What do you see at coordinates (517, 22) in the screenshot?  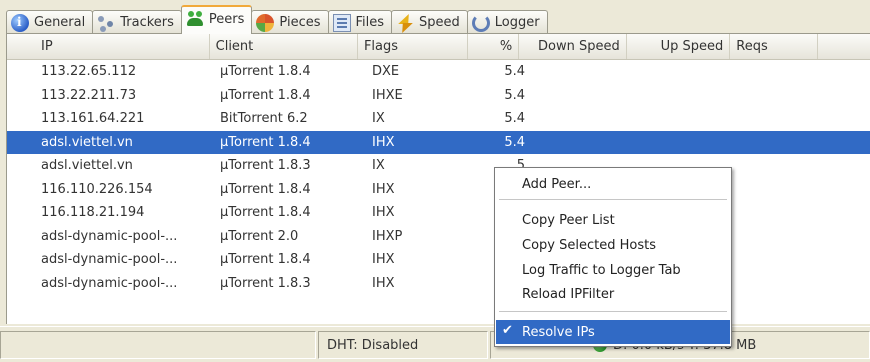 I see `tab-label: Logger` at bounding box center [517, 22].